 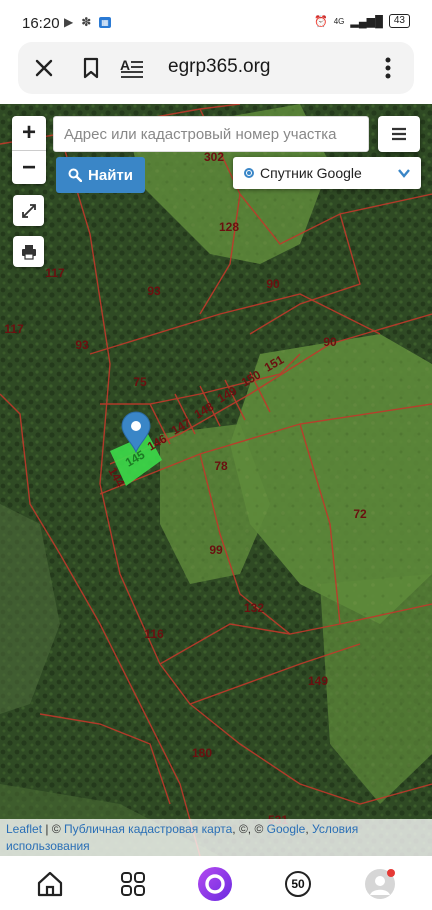 What do you see at coordinates (53, 829) in the screenshot?
I see `attribution-sep: | ©` at bounding box center [53, 829].